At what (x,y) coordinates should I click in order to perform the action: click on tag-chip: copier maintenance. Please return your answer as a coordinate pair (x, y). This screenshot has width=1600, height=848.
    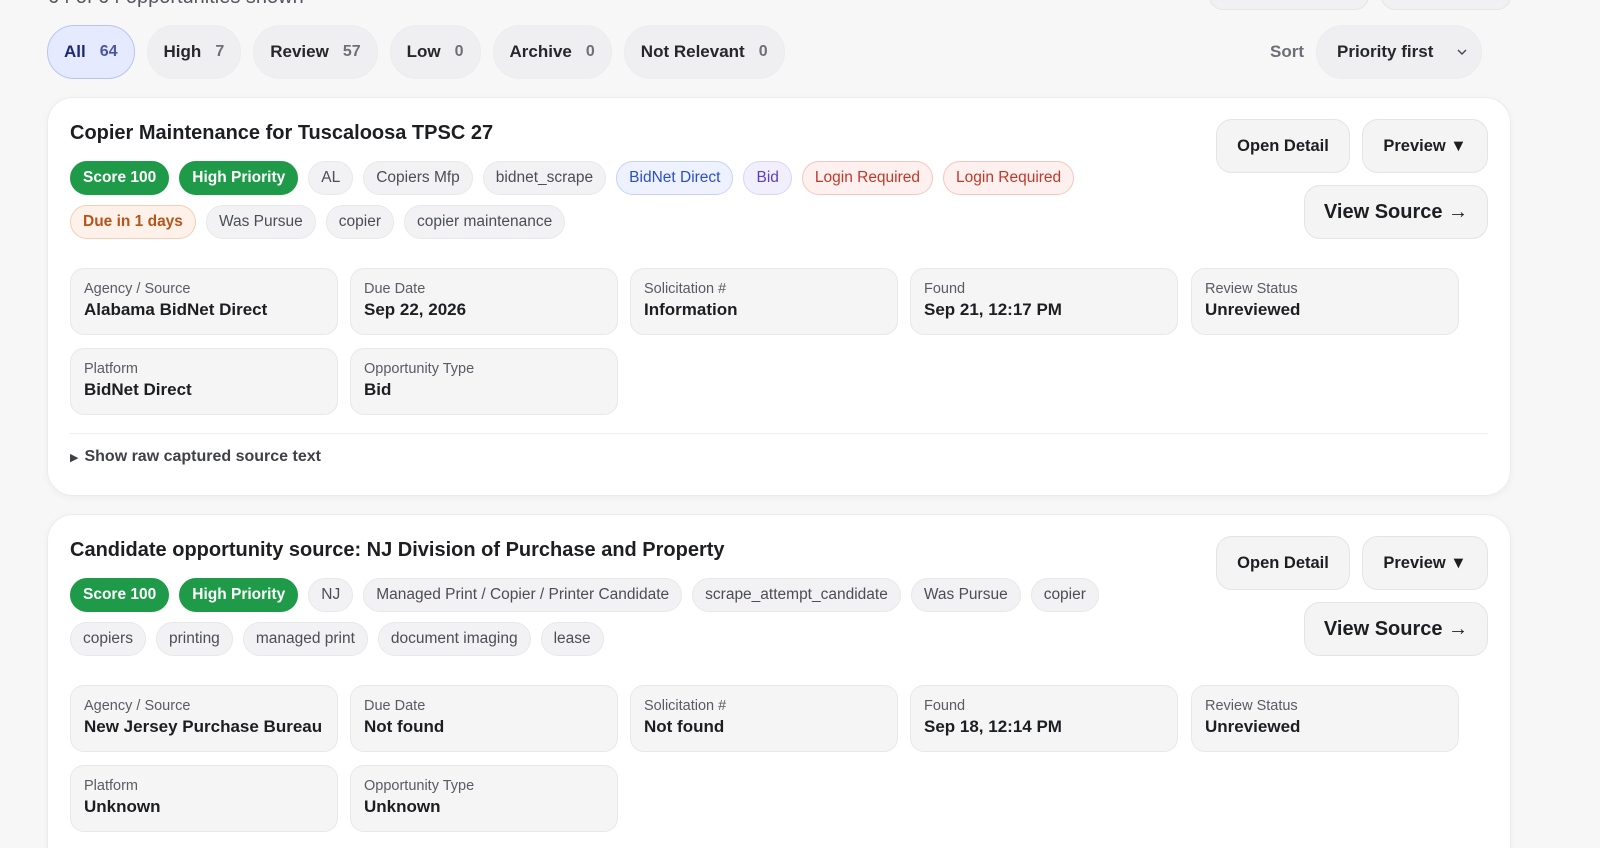
    Looking at the image, I should click on (485, 222).